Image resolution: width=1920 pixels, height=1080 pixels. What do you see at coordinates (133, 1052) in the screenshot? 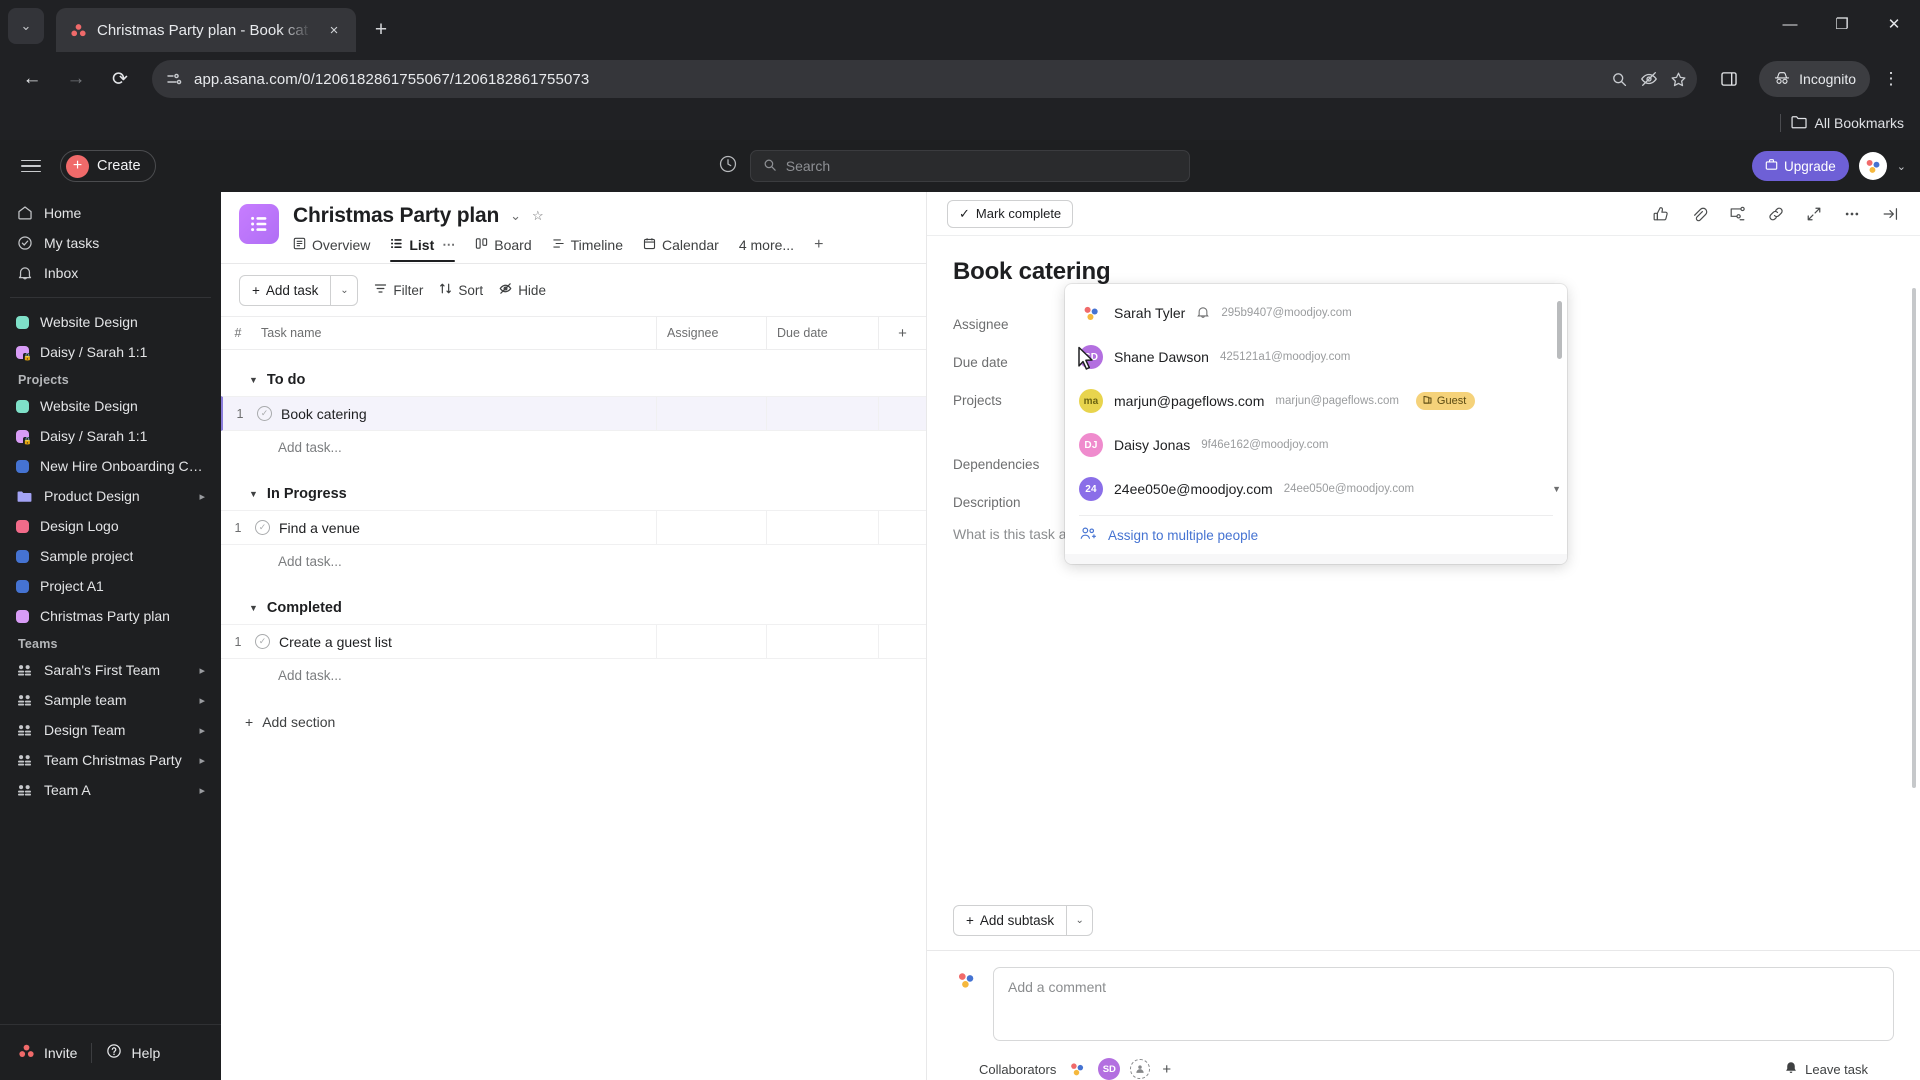
I see `help-button: Help` at bounding box center [133, 1052].